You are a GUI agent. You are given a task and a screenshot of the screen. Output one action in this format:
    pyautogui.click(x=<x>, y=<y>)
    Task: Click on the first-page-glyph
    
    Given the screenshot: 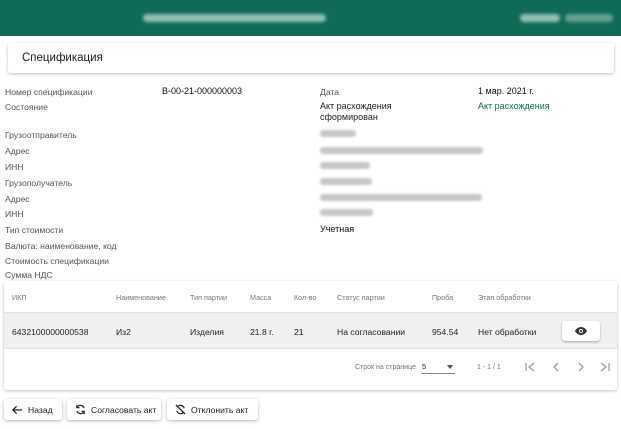 What is the action you would take?
    pyautogui.click(x=530, y=367)
    